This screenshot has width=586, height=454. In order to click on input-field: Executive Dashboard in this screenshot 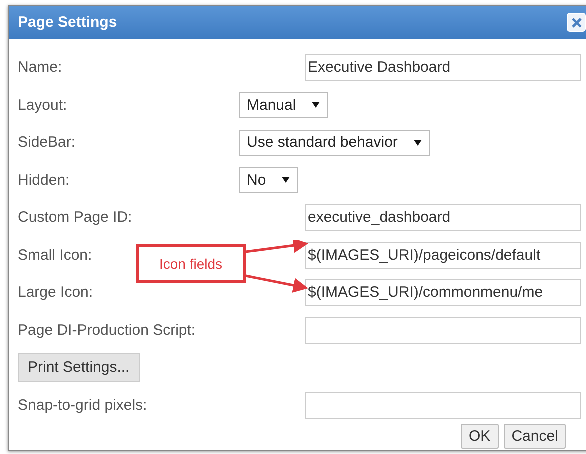, I will do `click(443, 68)`.